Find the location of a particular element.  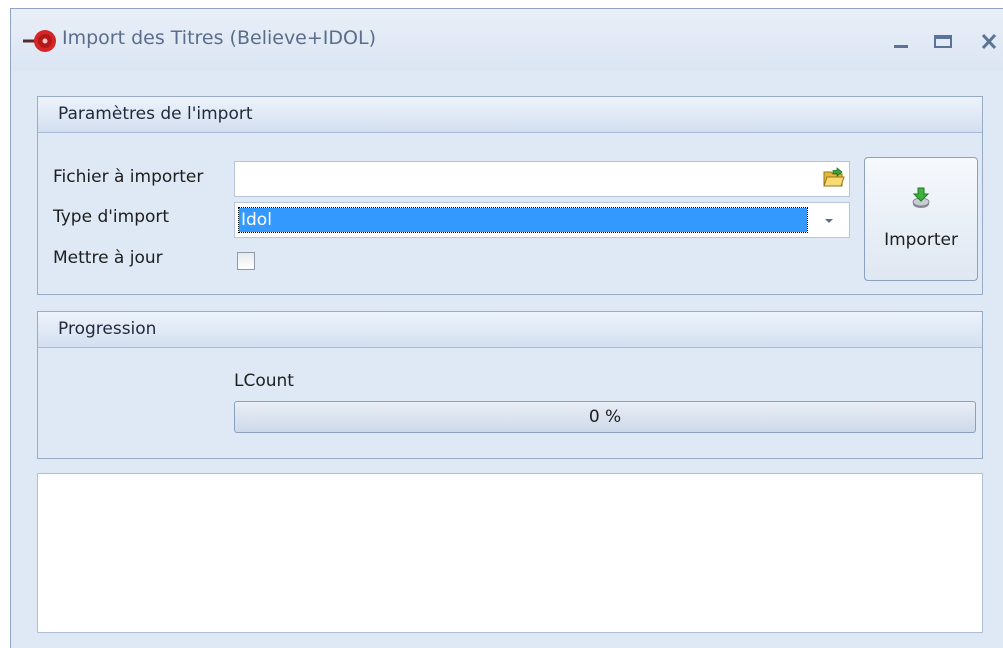

file-label: Fichier à importer is located at coordinates (128, 177).